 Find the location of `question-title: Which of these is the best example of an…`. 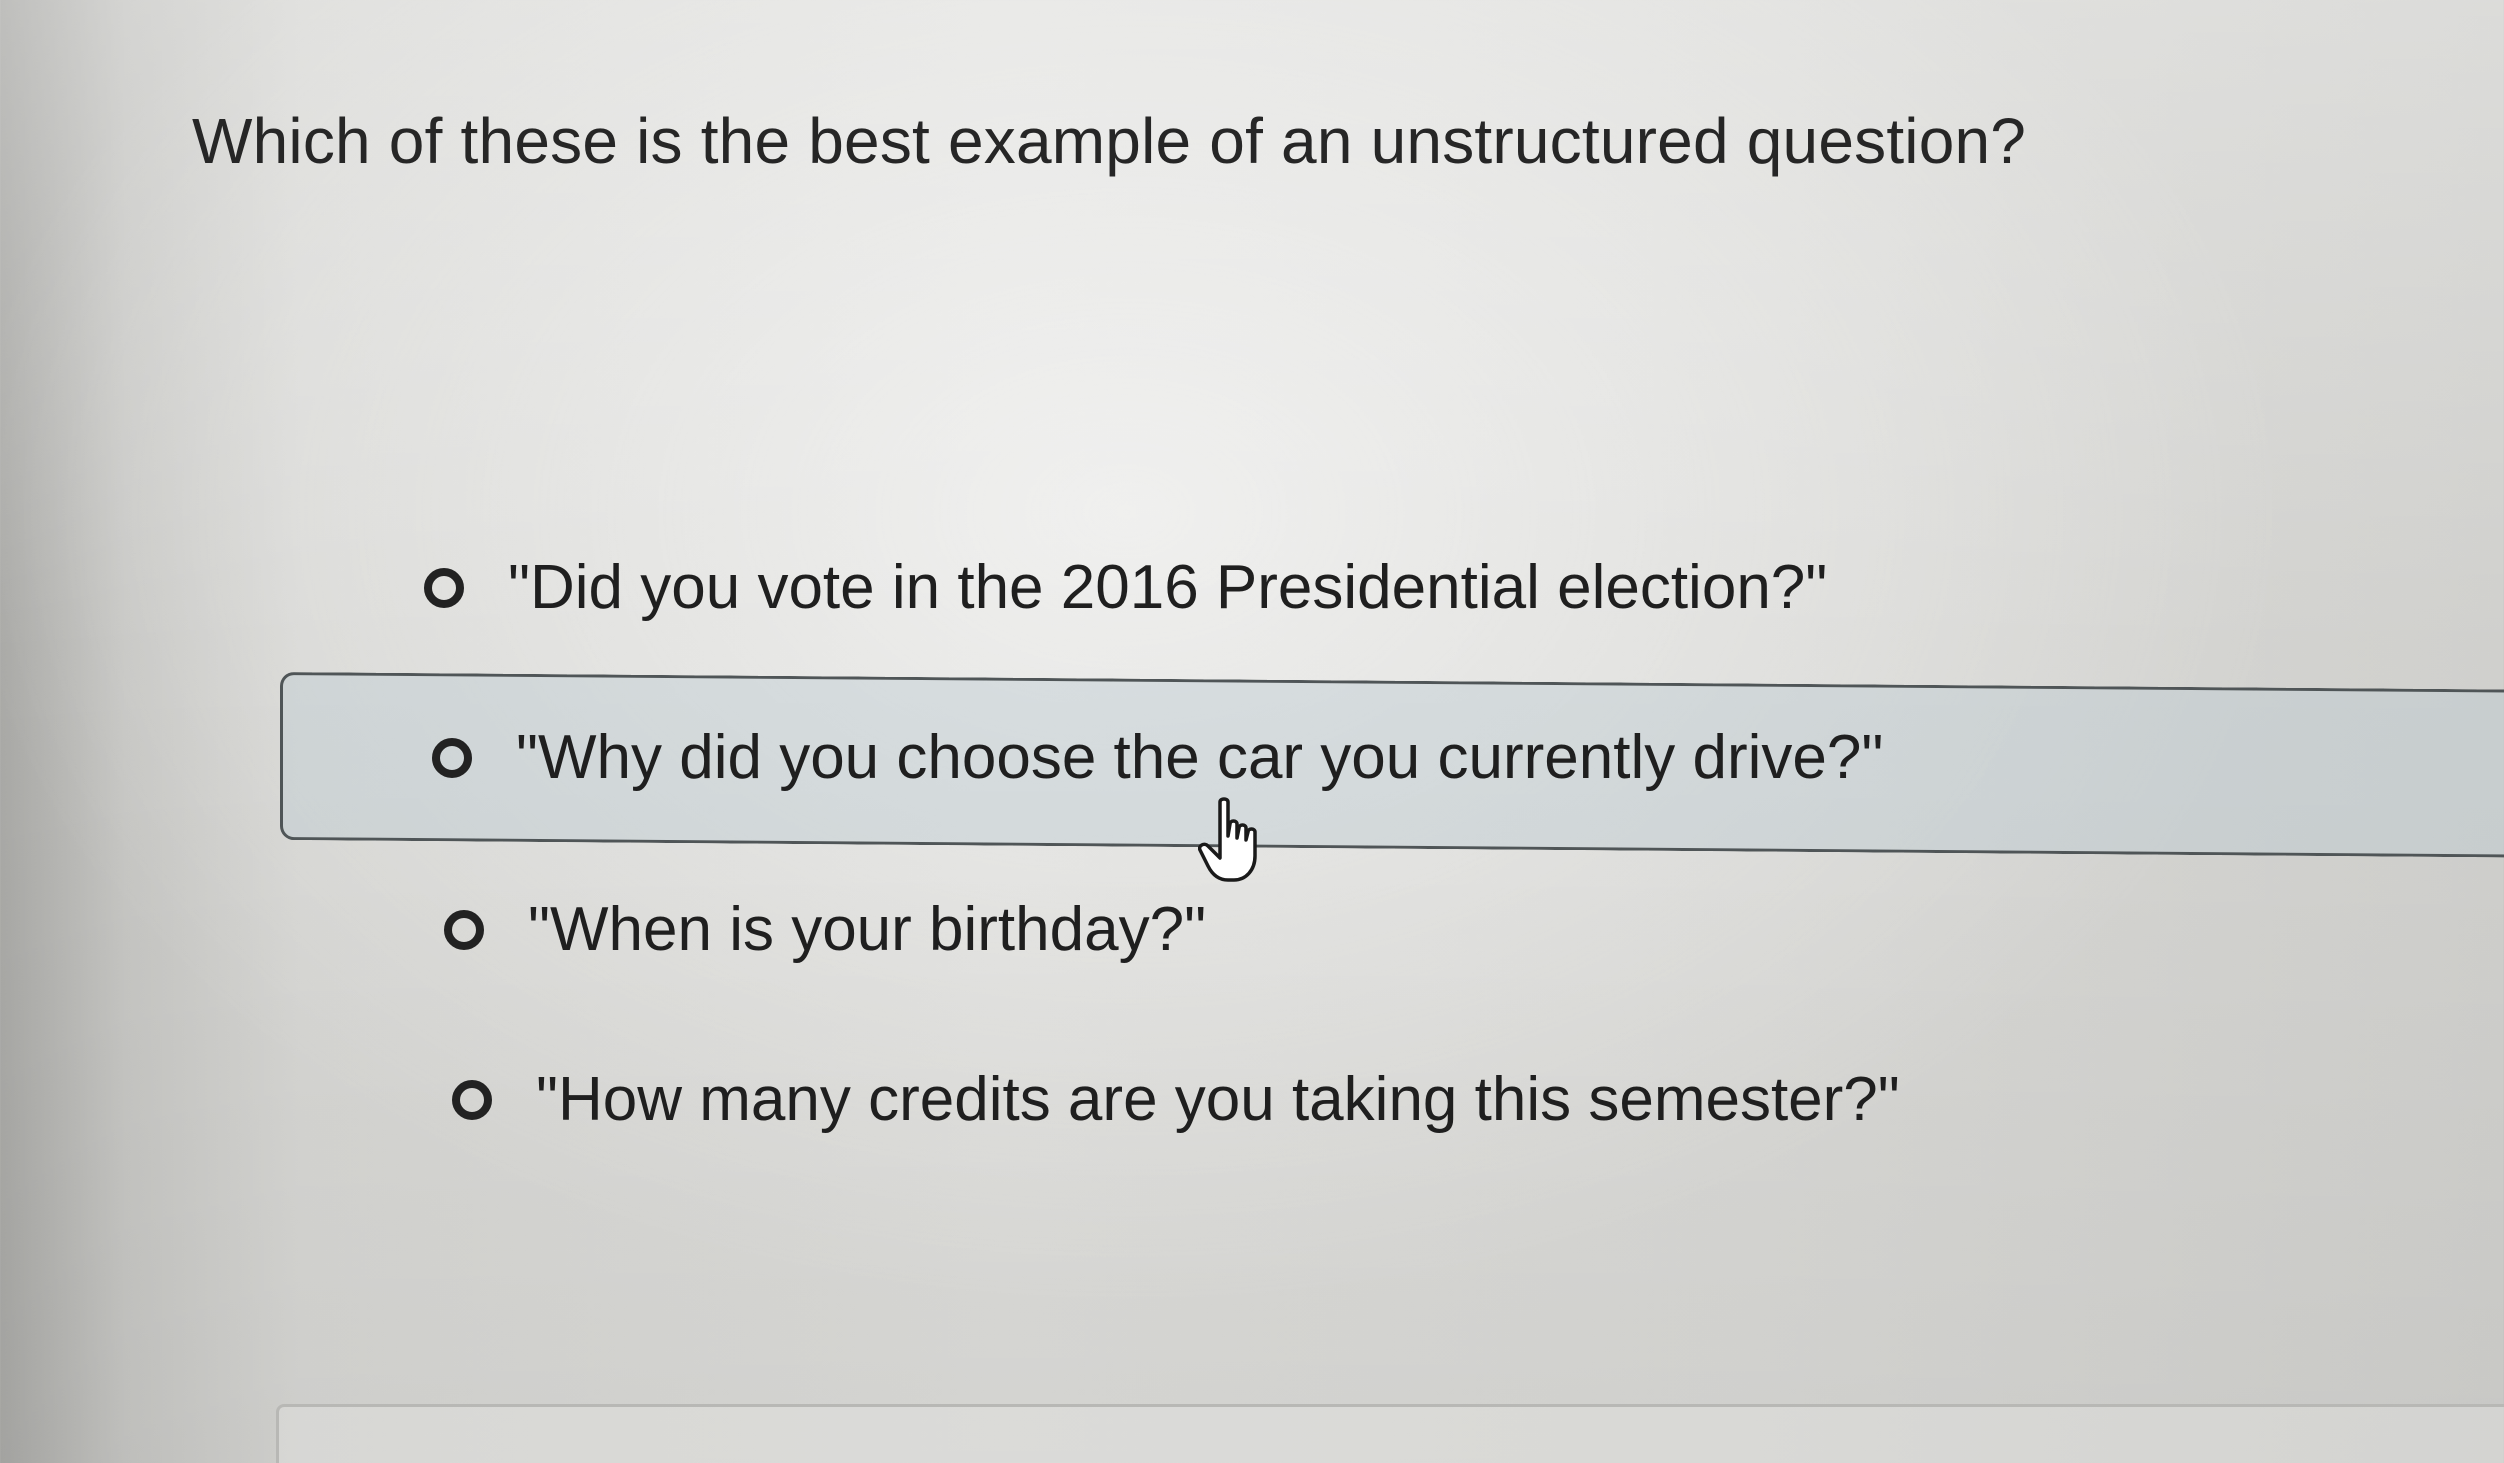

question-title: Which of these is the best example of an… is located at coordinates (1109, 141).